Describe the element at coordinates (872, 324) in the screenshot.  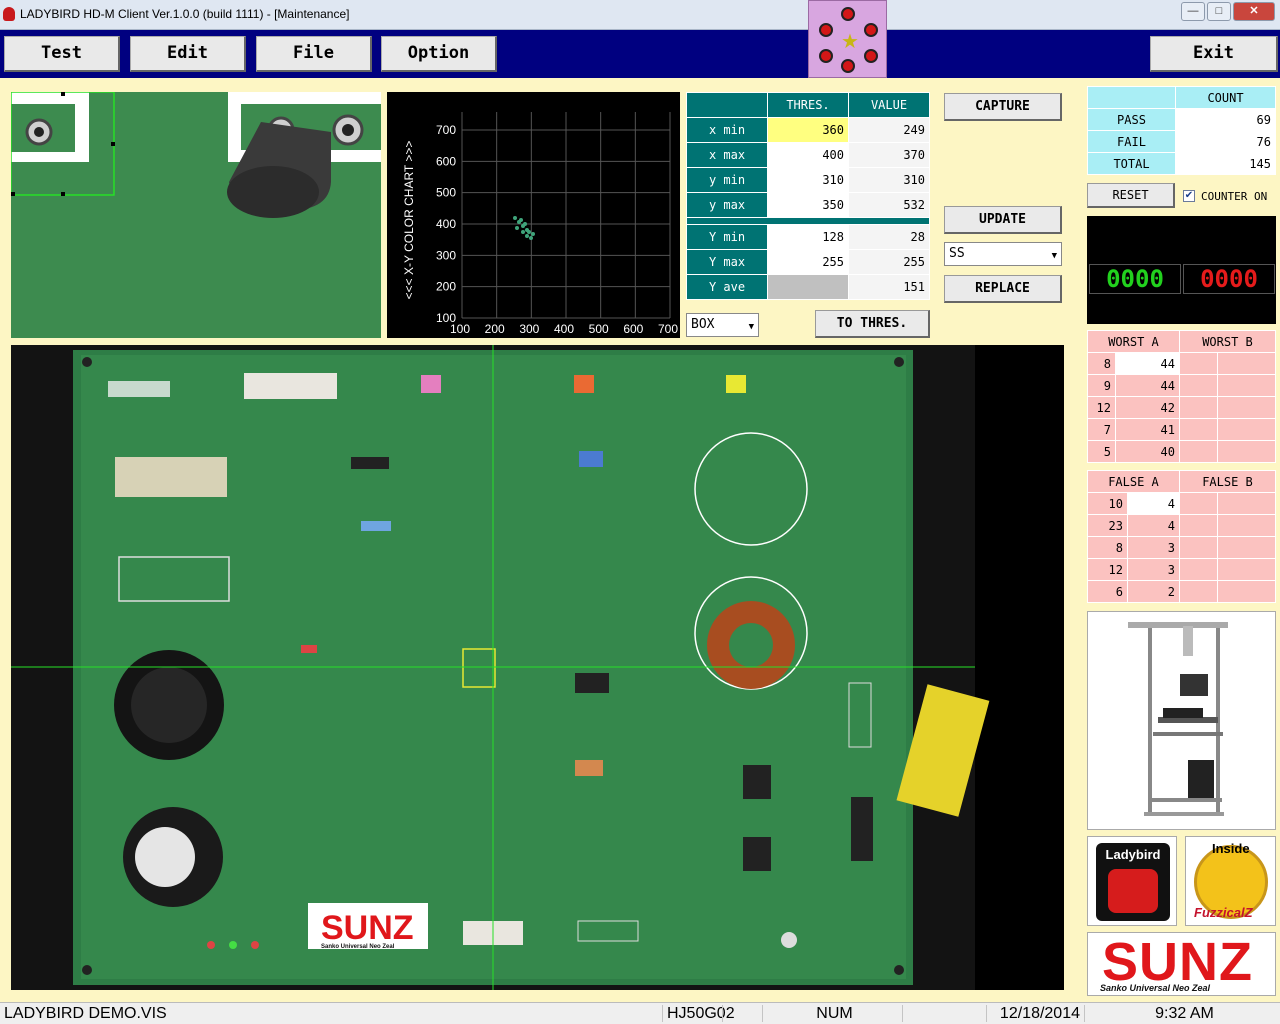
I see `to-thres-button: TO THRES.` at that location.